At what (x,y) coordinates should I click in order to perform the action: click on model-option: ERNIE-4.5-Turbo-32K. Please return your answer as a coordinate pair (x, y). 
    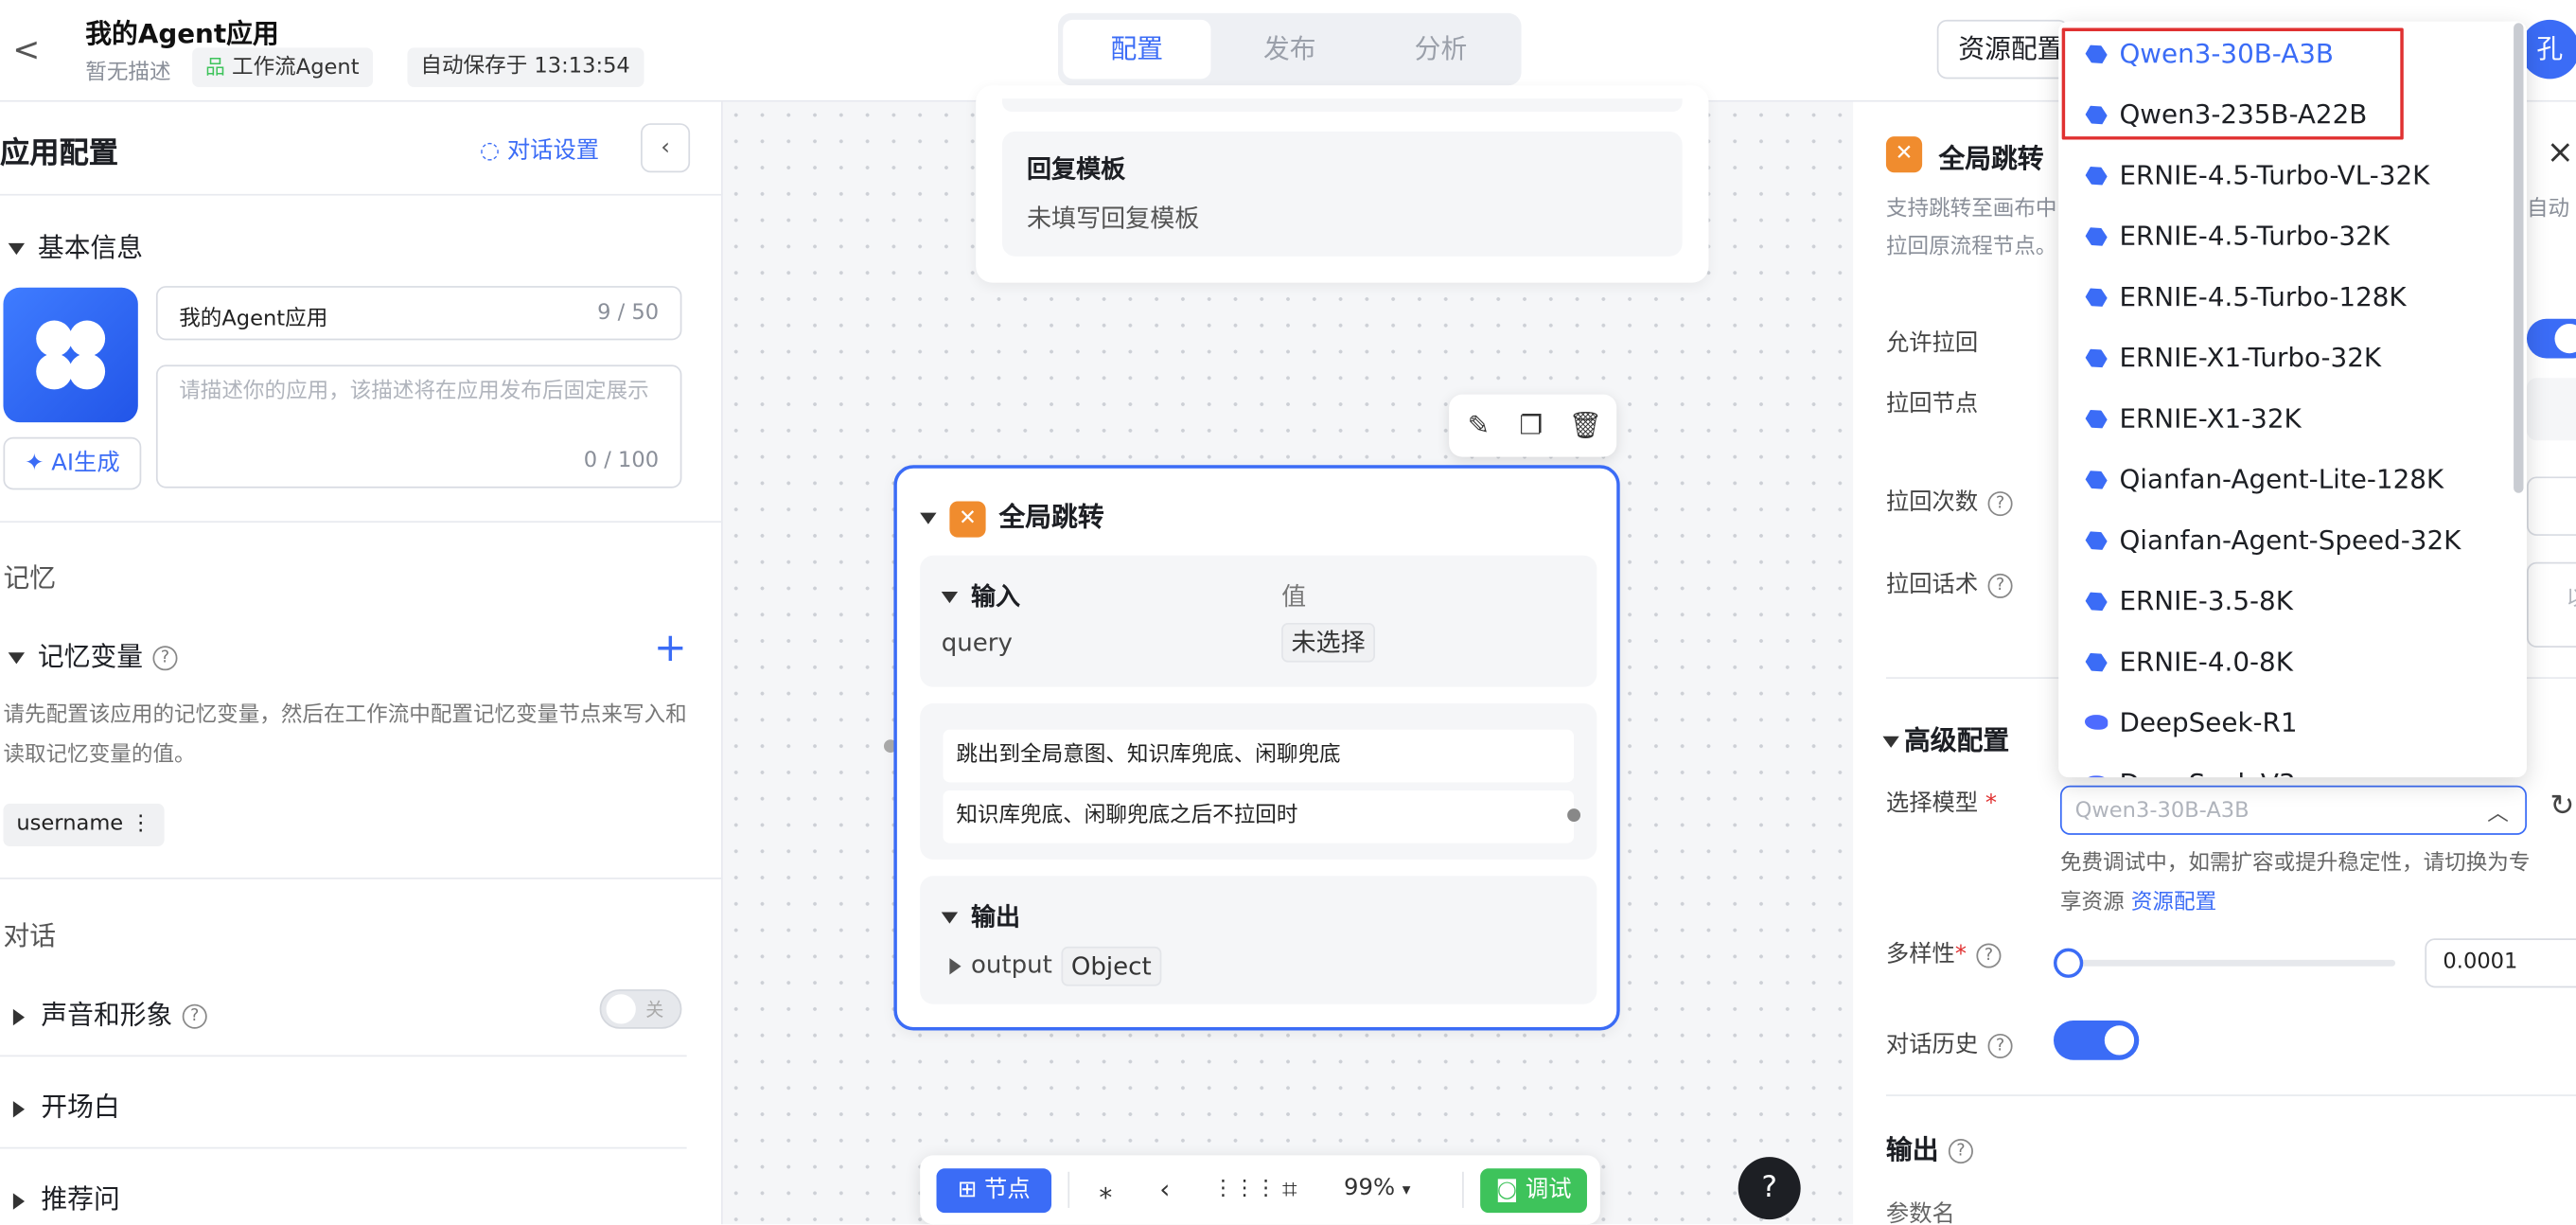
    Looking at the image, I should click on (2292, 235).